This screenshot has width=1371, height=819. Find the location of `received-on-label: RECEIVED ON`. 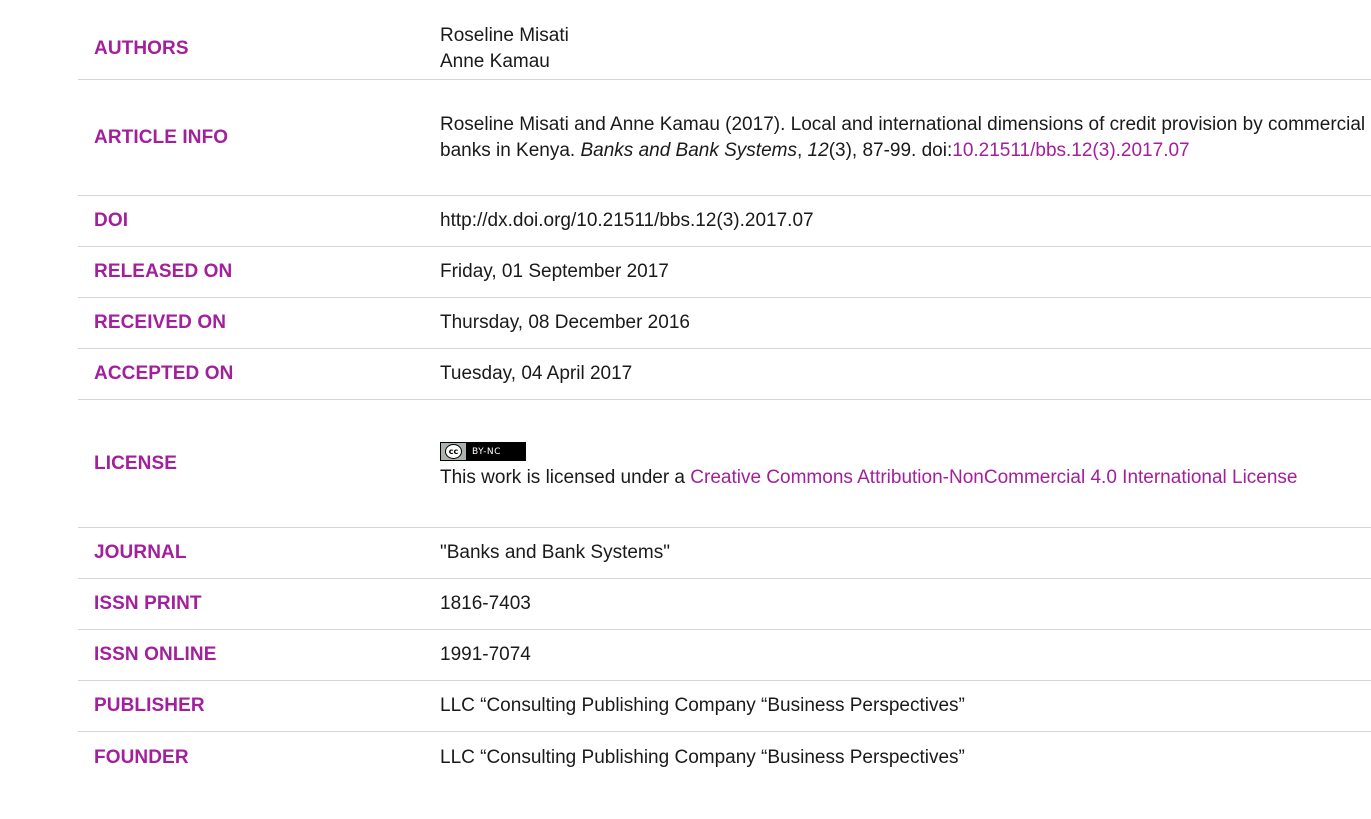

received-on-label: RECEIVED ON is located at coordinates (160, 322).